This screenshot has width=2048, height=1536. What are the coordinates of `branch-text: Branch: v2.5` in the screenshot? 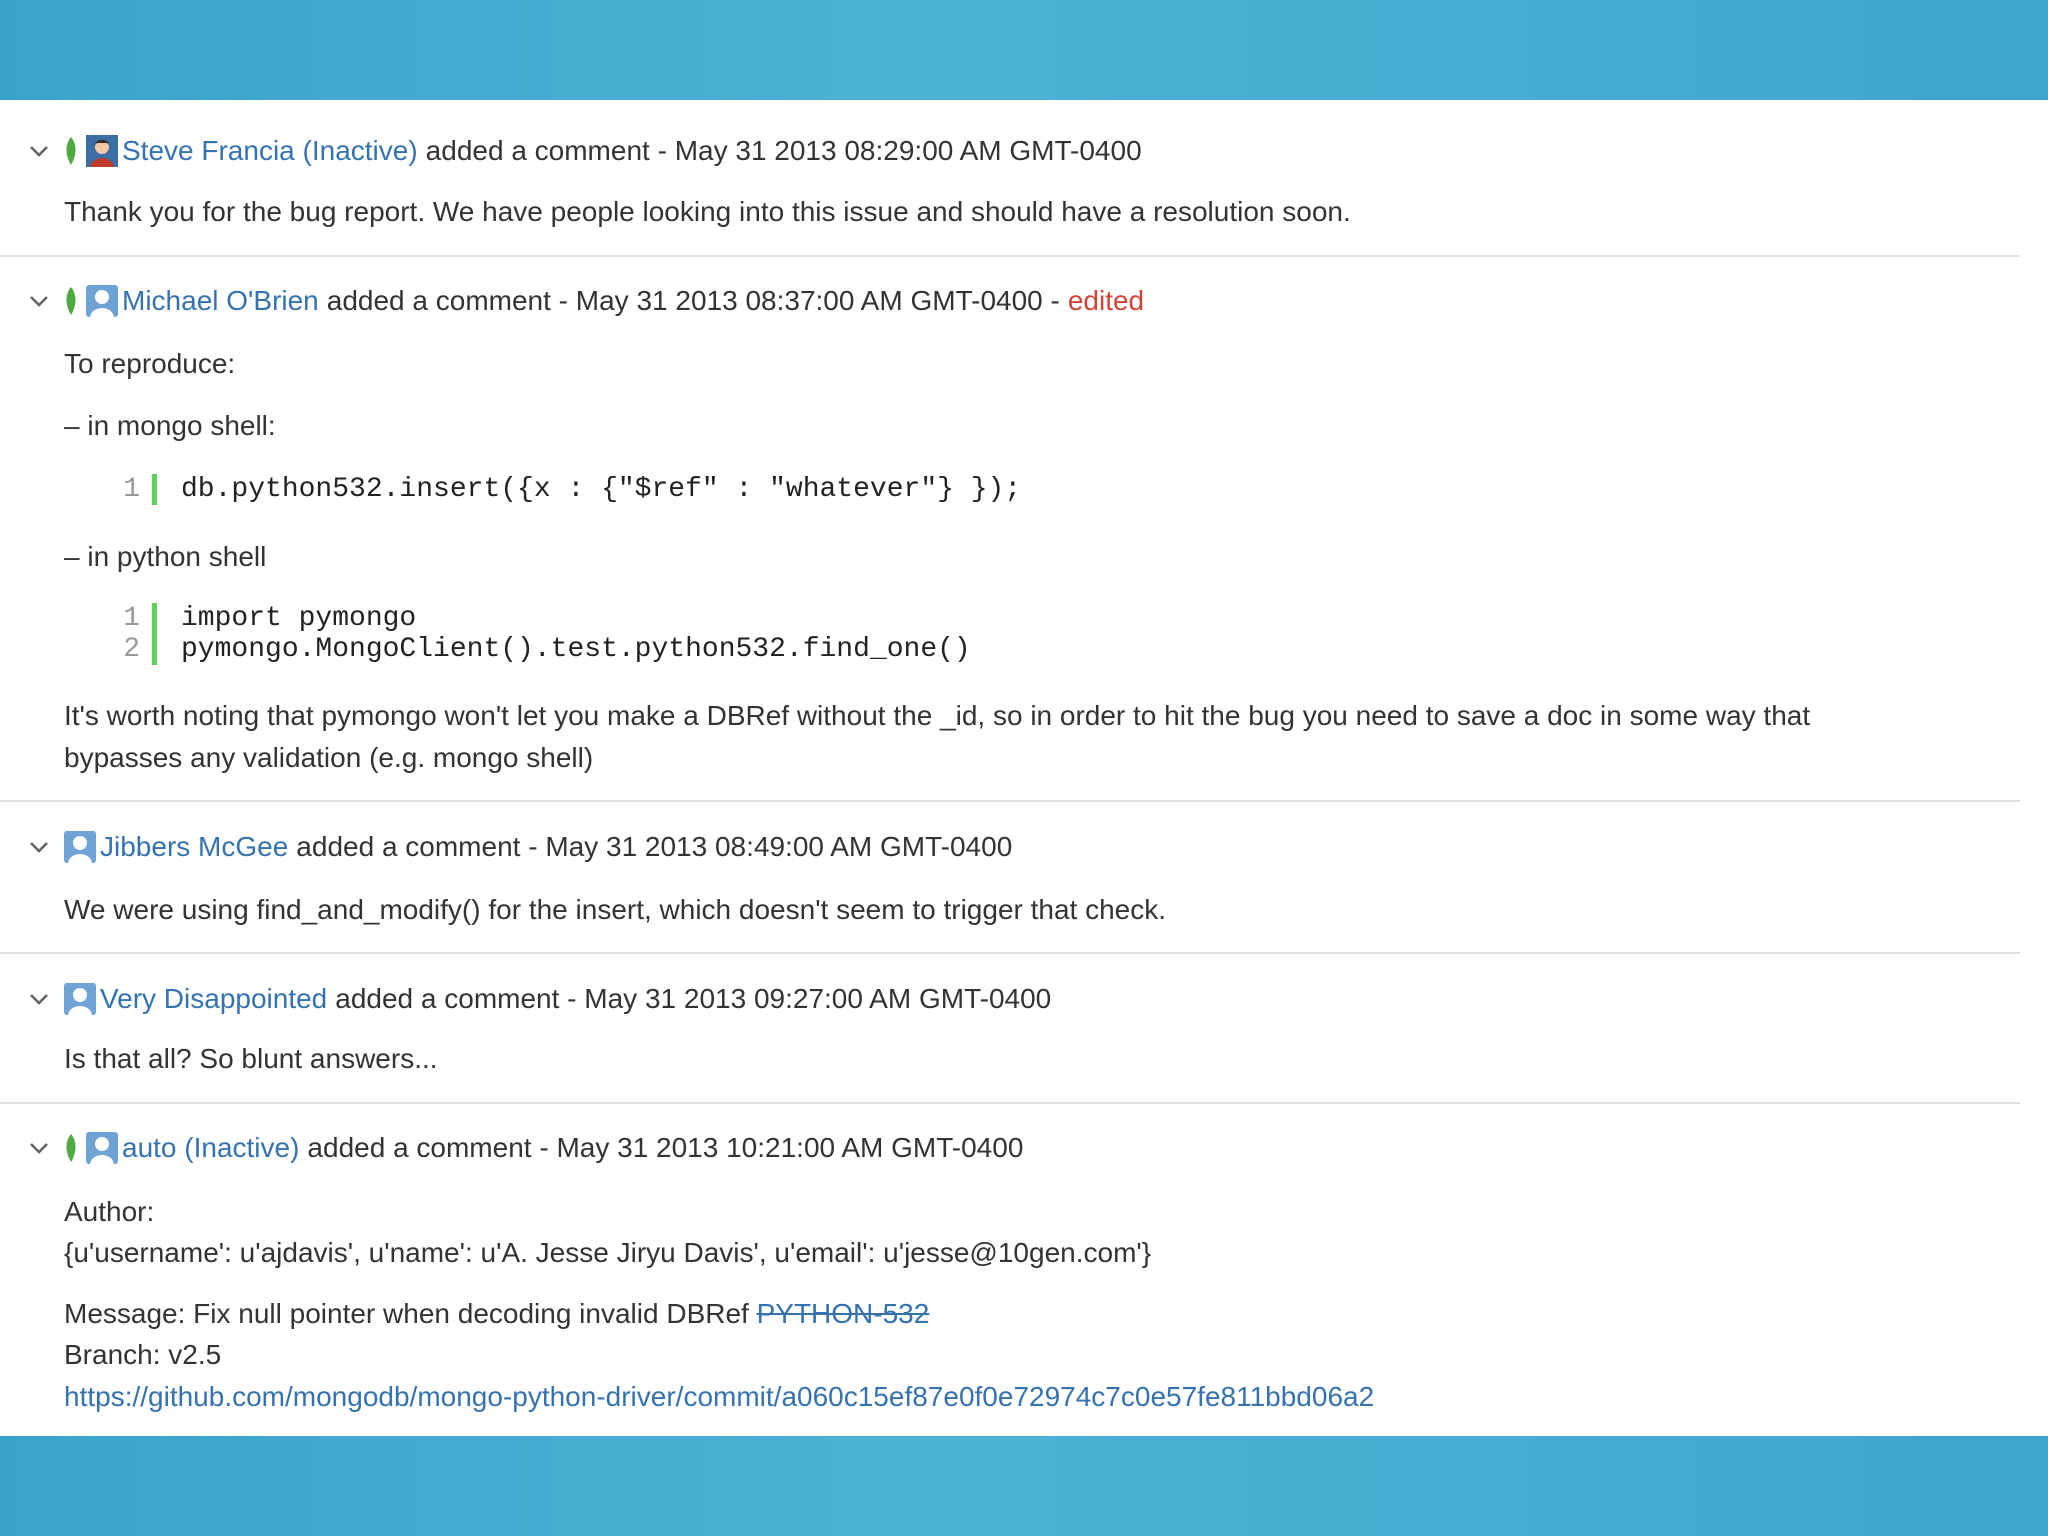 It's located at (143, 1354).